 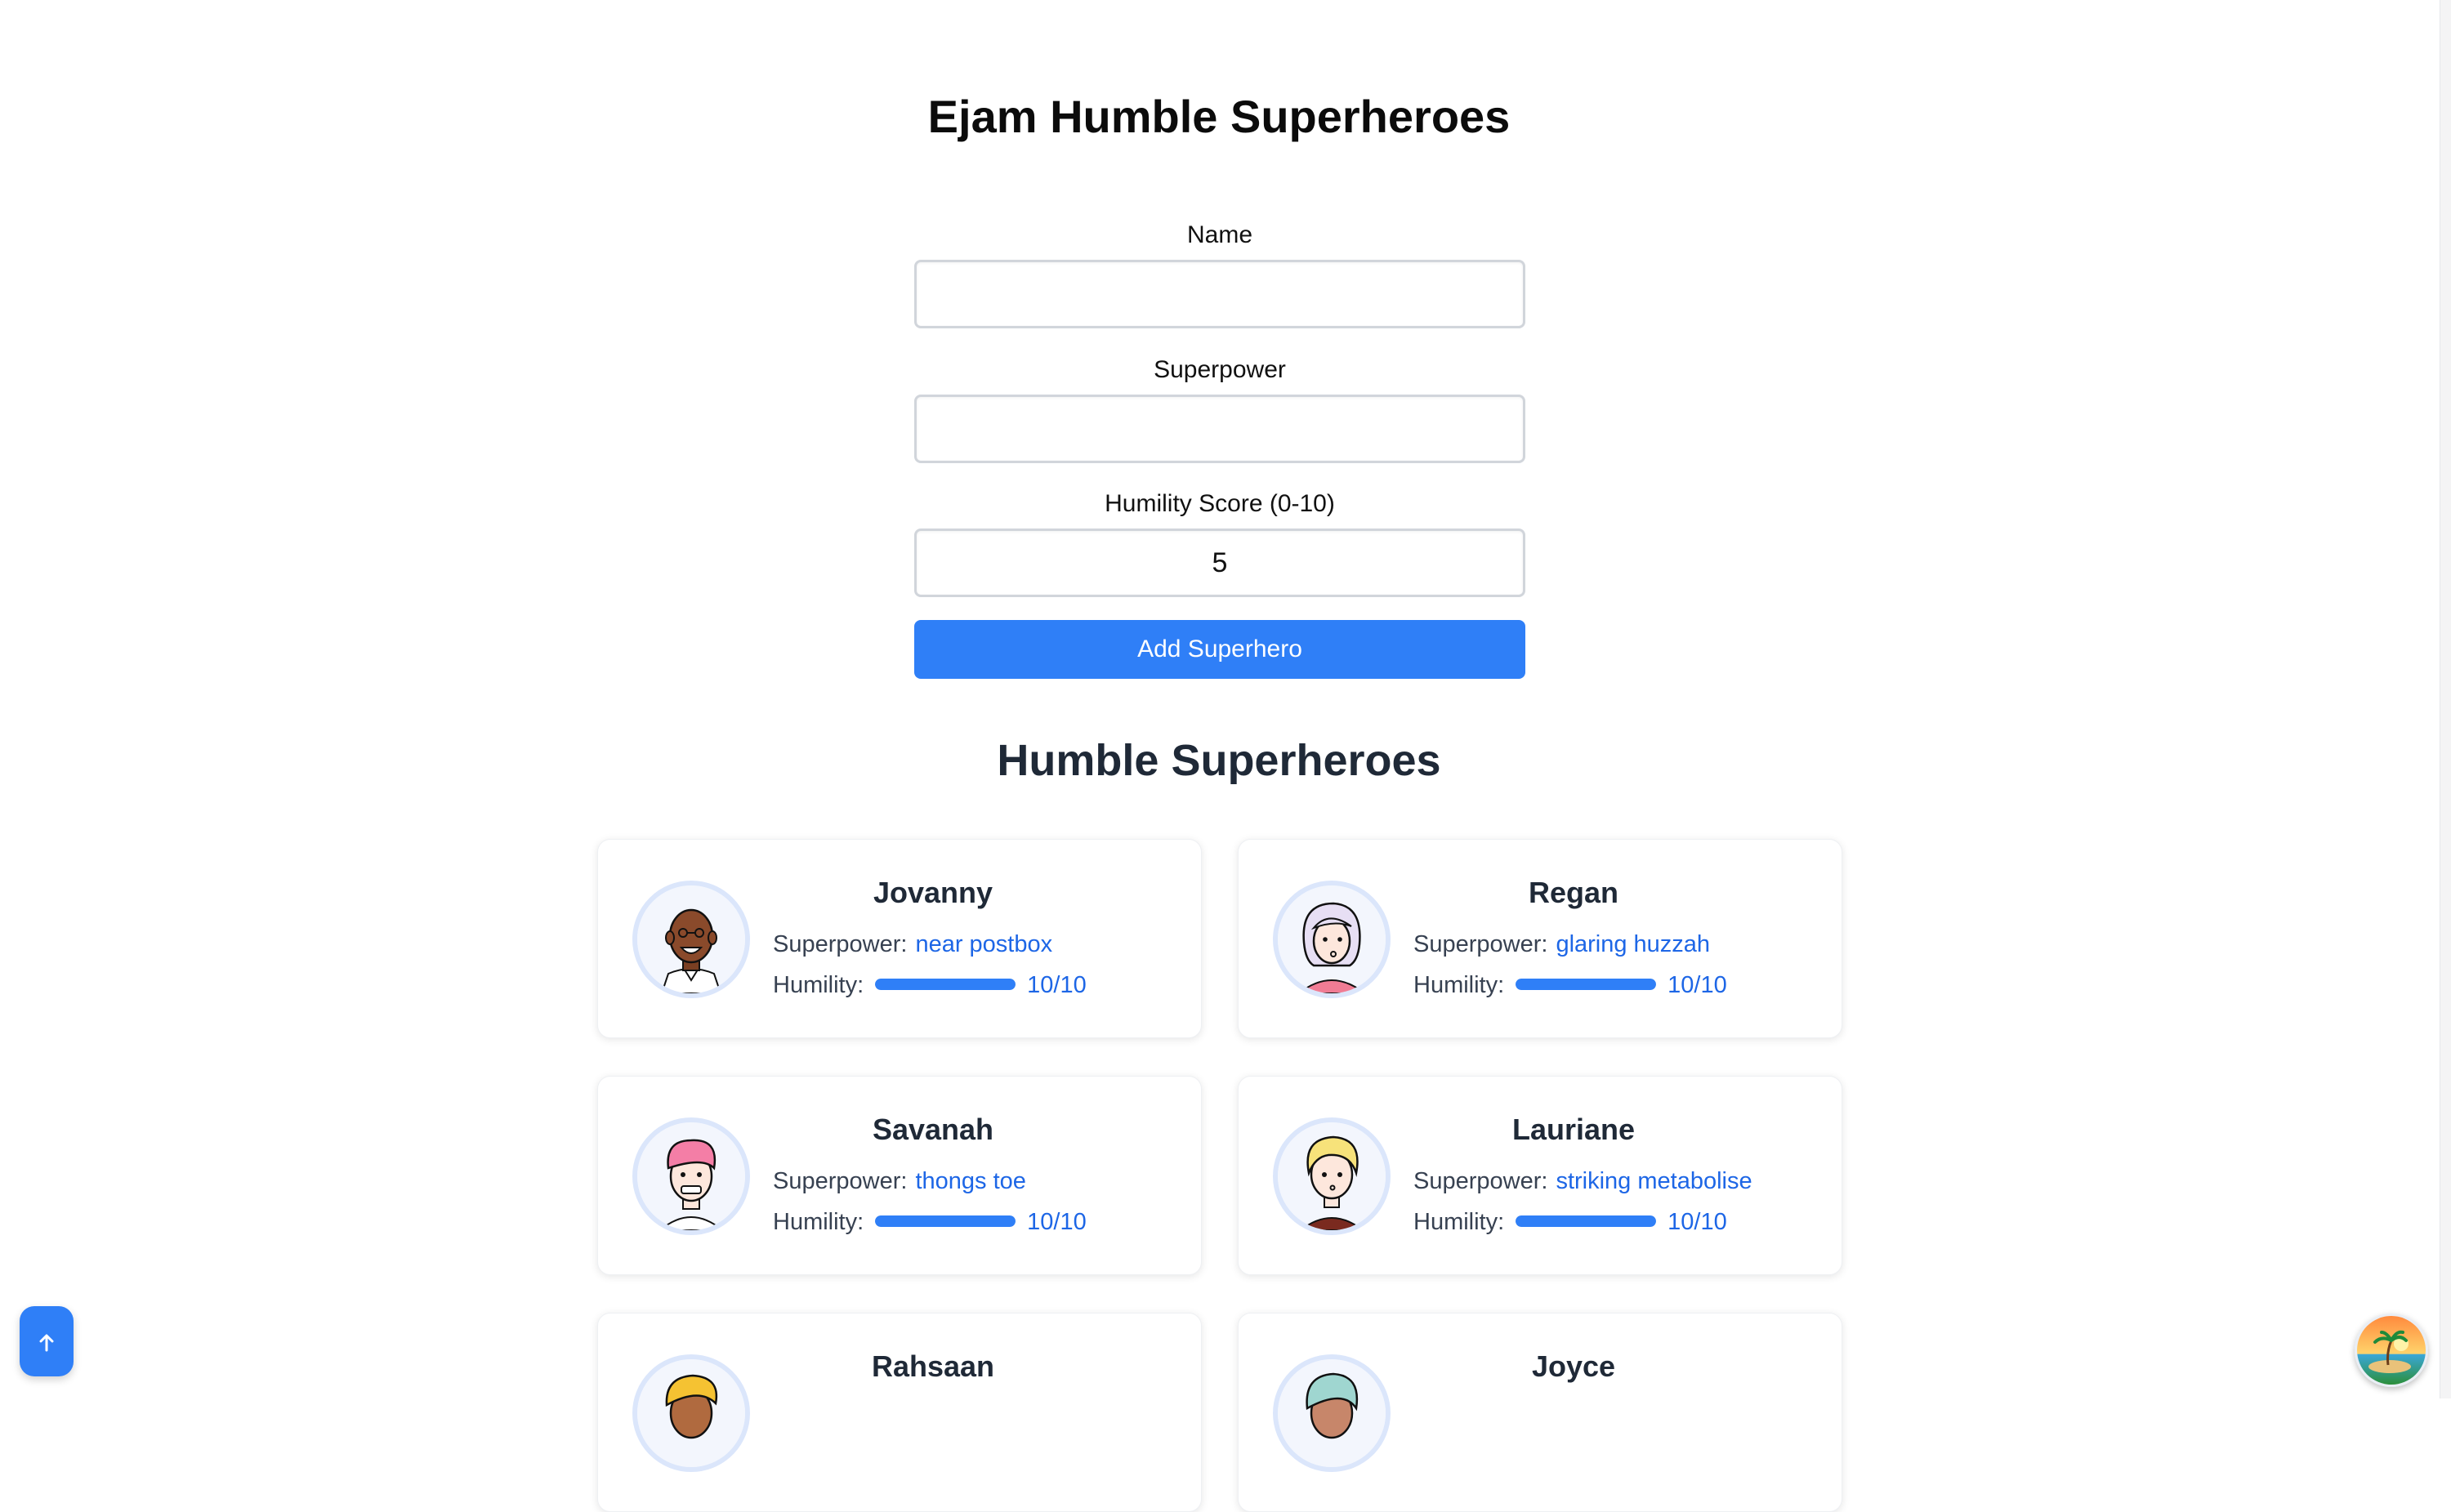 What do you see at coordinates (933, 1130) in the screenshot?
I see `hero-name: Savanah` at bounding box center [933, 1130].